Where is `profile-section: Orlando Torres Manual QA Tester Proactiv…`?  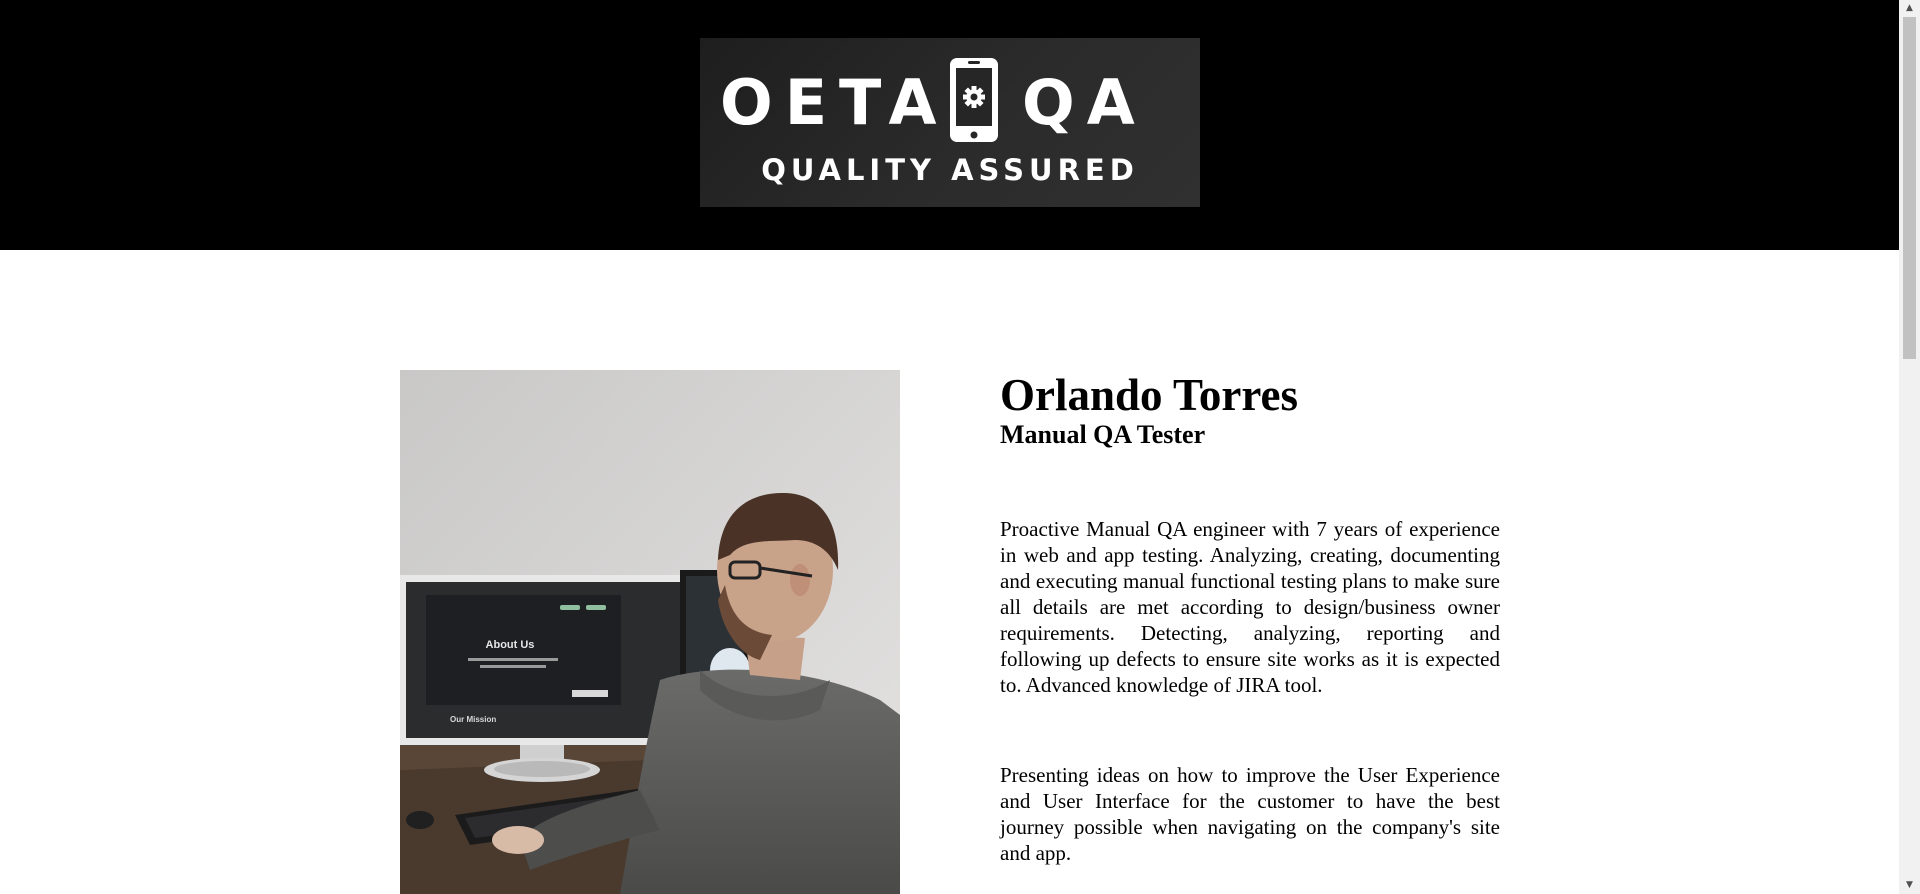 profile-section: Orlando Torres Manual QA Tester Proactiv… is located at coordinates (1250, 618).